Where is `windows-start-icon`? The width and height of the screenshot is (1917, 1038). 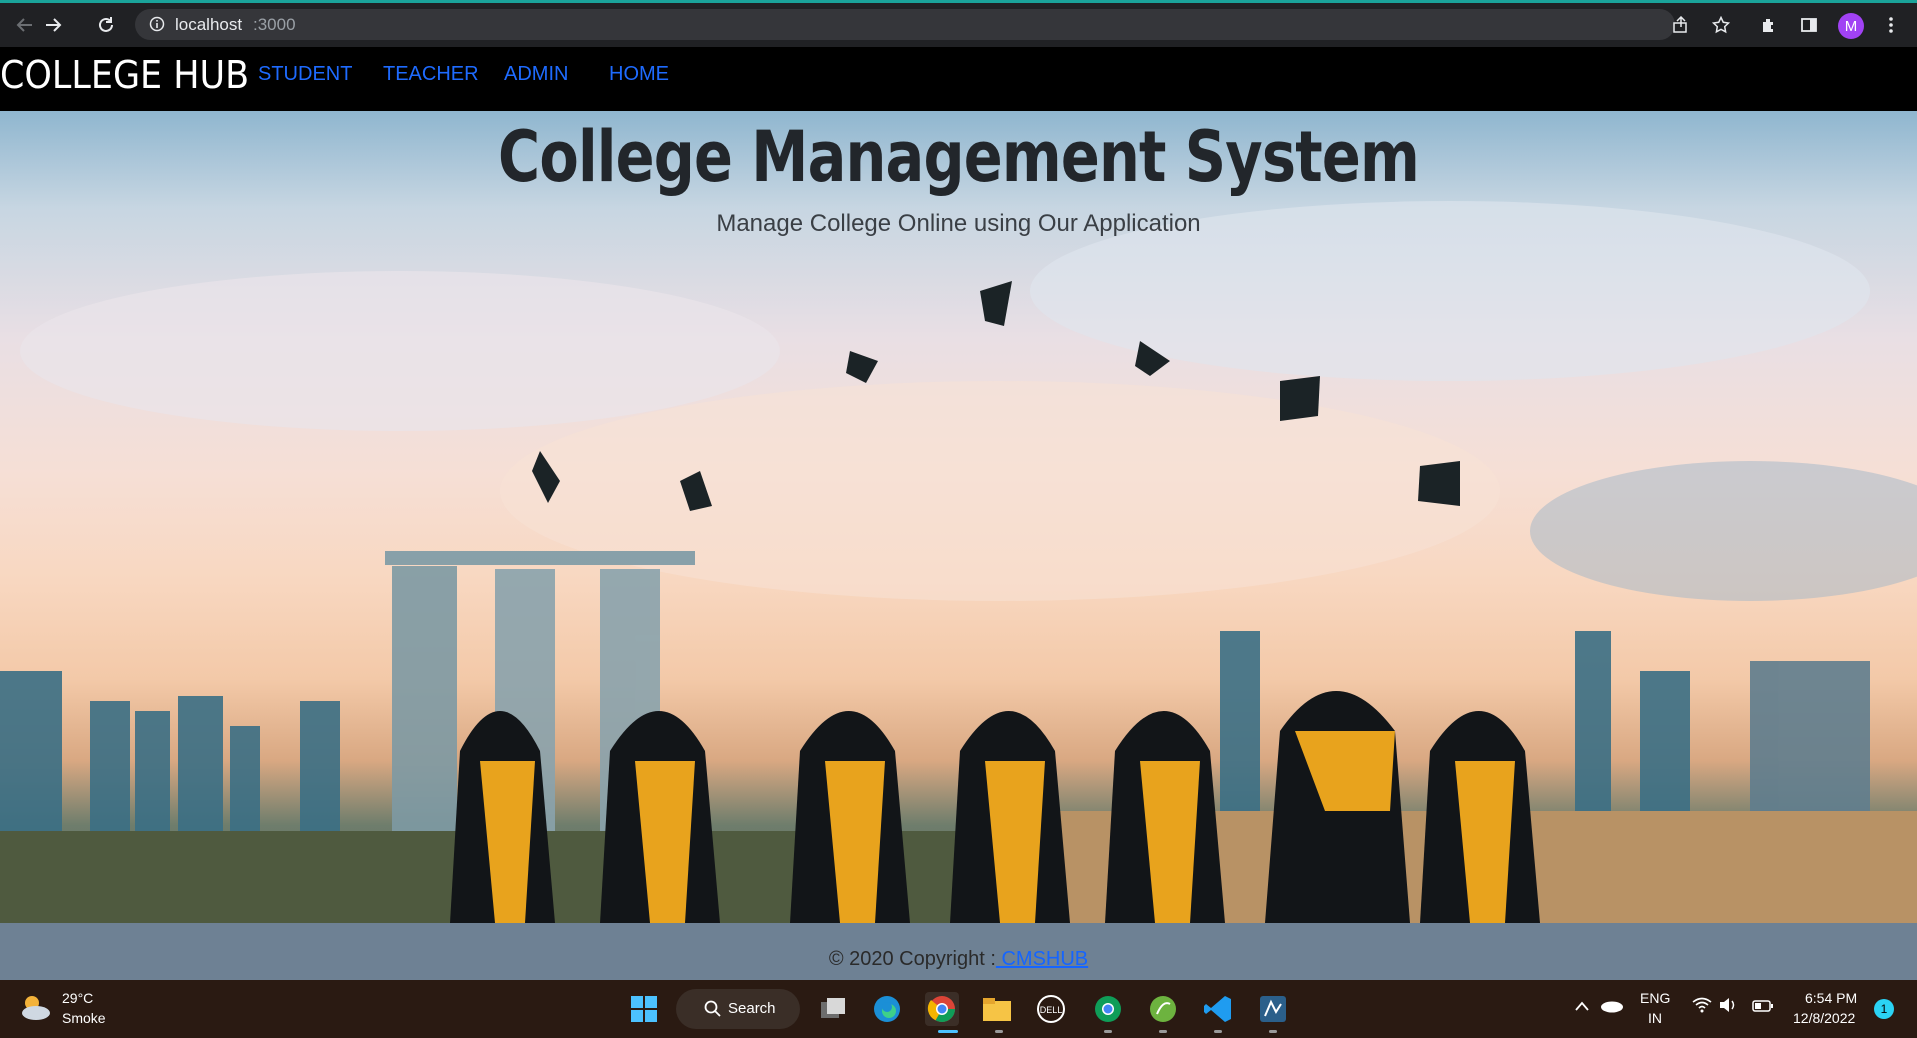 windows-start-icon is located at coordinates (644, 1009).